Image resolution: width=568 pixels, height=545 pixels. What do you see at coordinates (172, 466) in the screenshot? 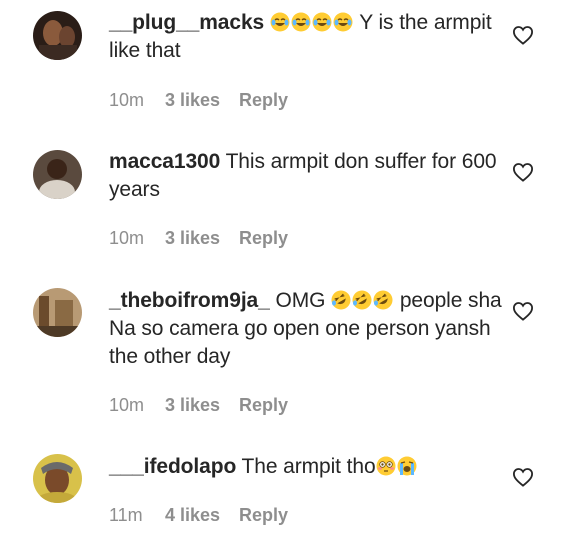
I see `comment-username: ___ifedolapo` at bounding box center [172, 466].